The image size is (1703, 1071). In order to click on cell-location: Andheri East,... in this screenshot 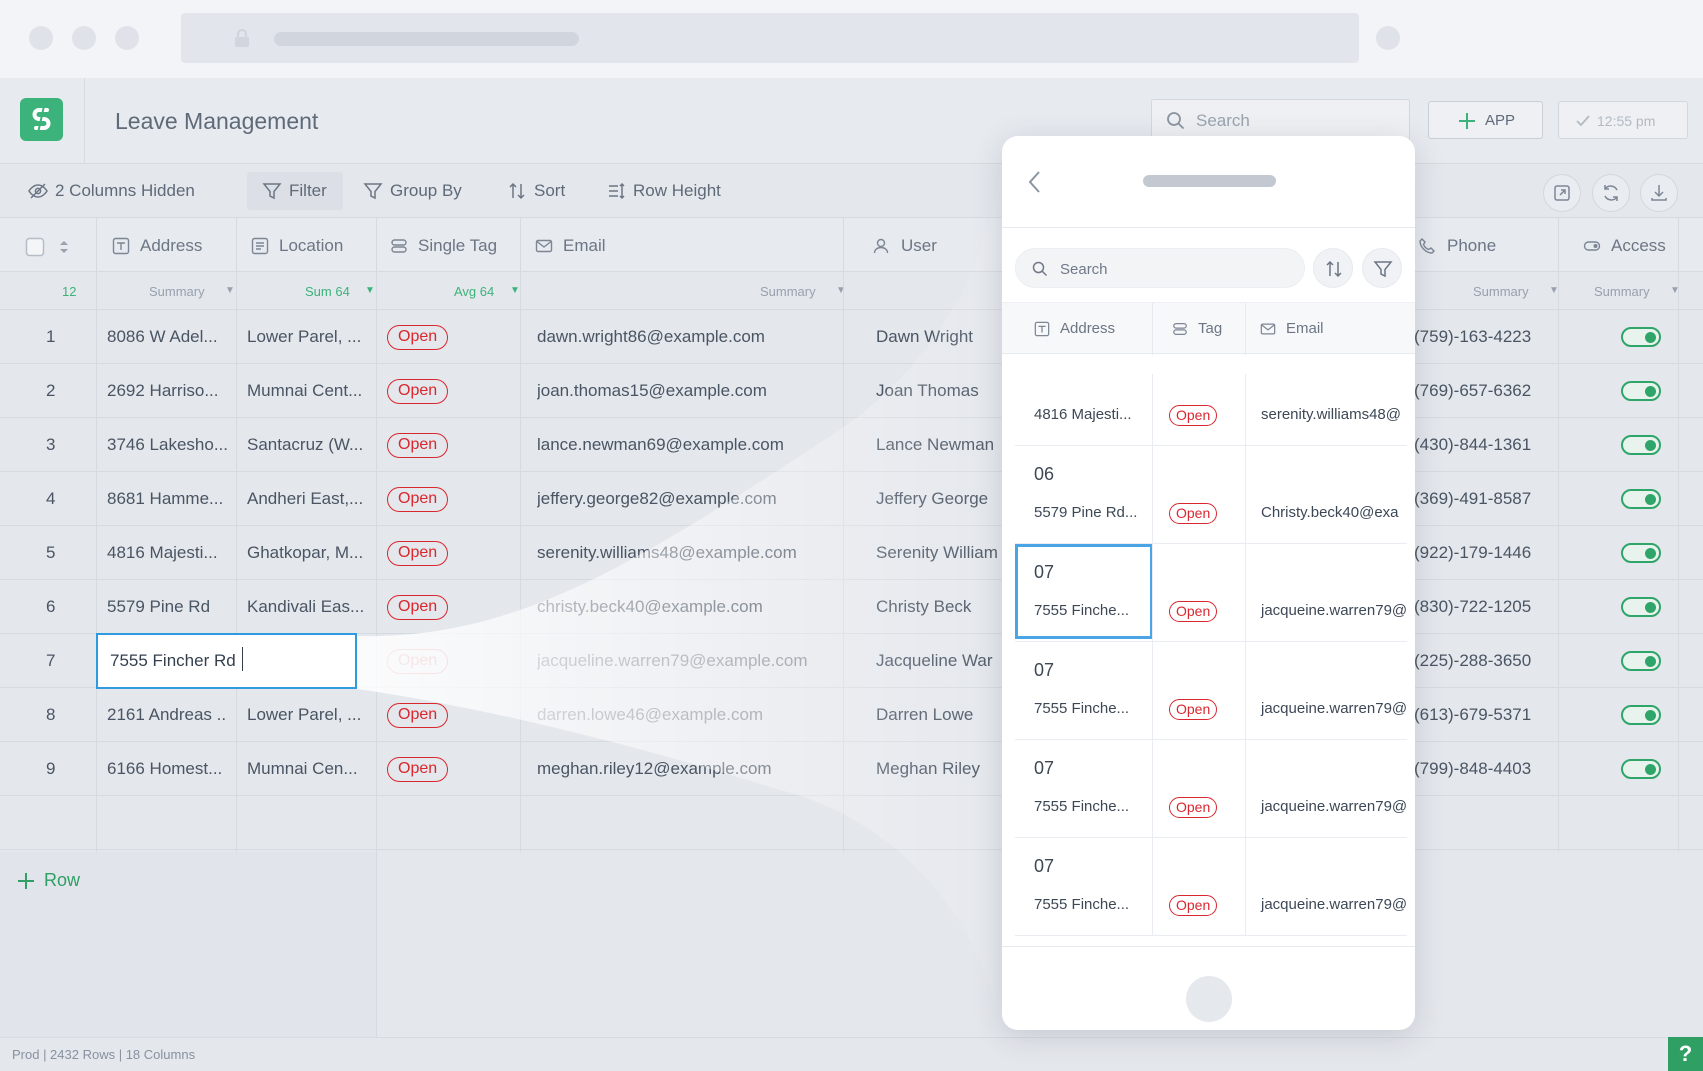, I will do `click(309, 499)`.